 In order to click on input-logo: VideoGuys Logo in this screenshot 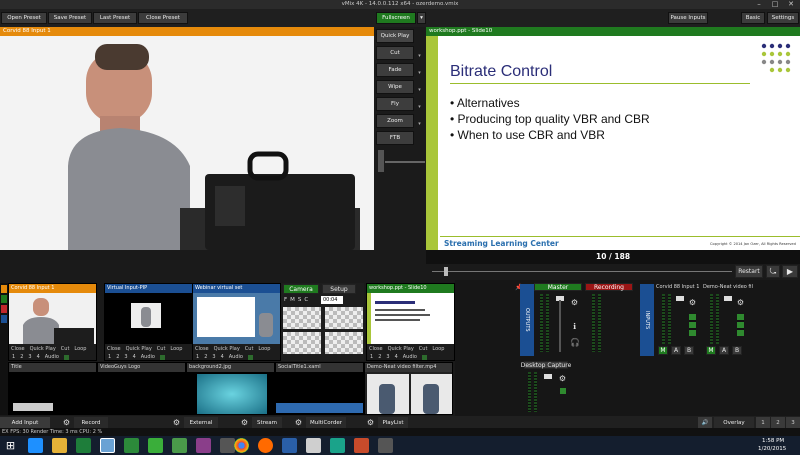, I will do `click(141, 388)`.